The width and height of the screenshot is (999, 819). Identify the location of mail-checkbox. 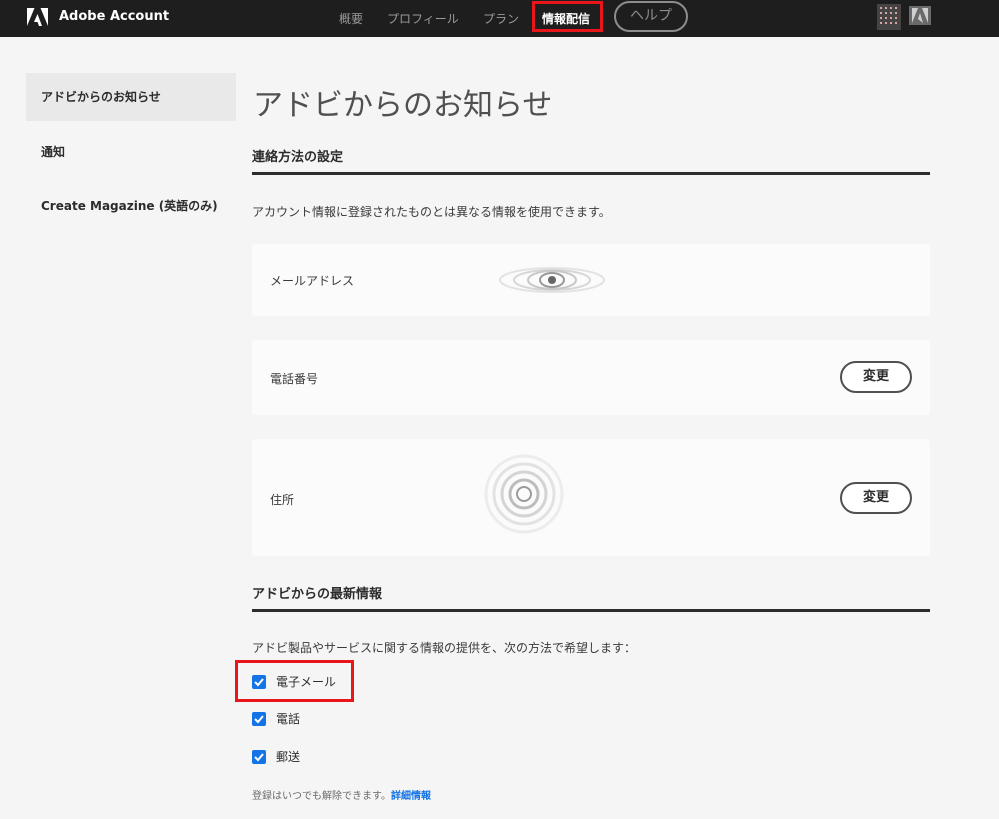
(259, 757).